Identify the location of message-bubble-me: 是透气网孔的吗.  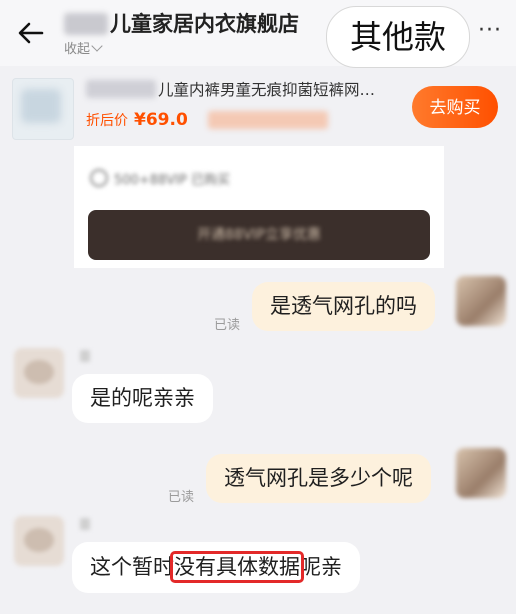
(343, 306).